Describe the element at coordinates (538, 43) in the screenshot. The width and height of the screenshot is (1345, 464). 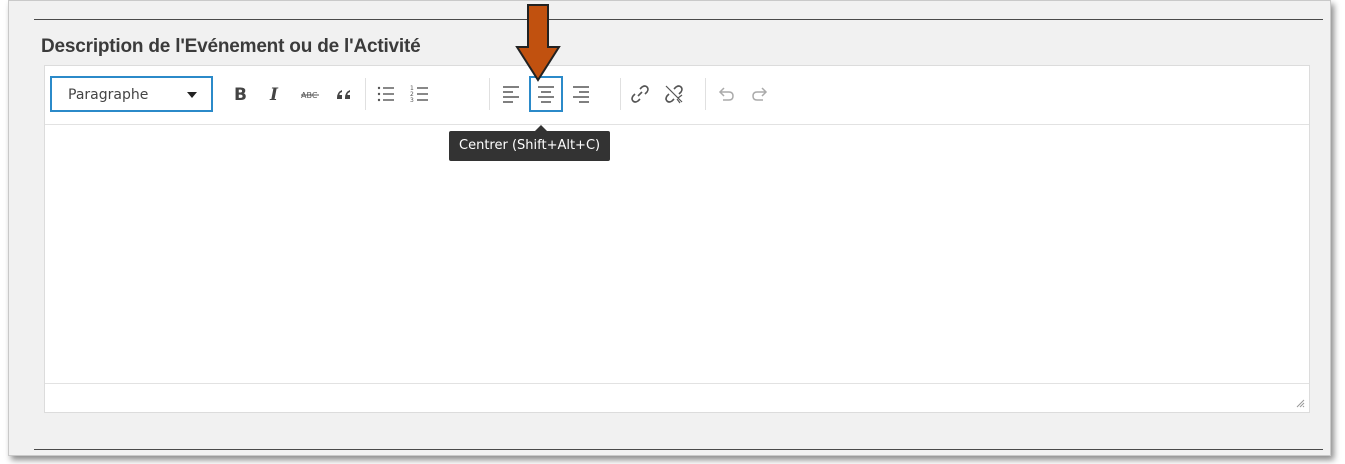
I see `down-arrow-annotation-icon` at that location.